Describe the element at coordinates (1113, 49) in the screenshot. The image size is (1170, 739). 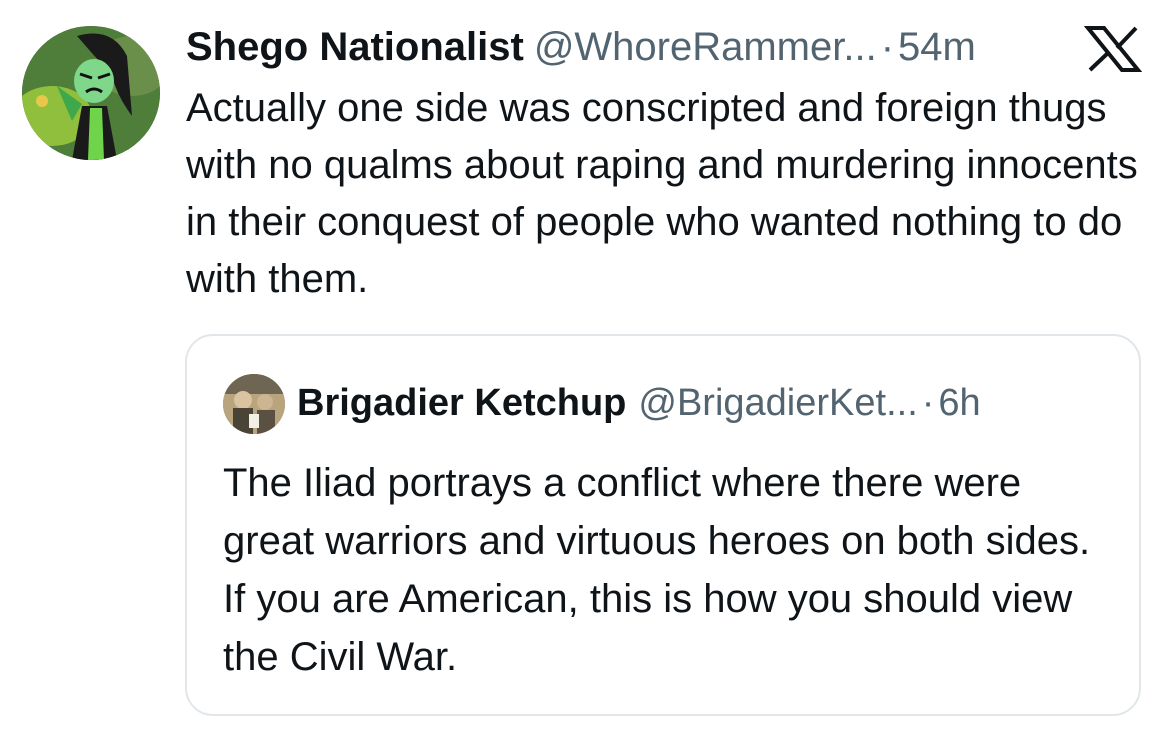
I see `x-logo-icon` at that location.